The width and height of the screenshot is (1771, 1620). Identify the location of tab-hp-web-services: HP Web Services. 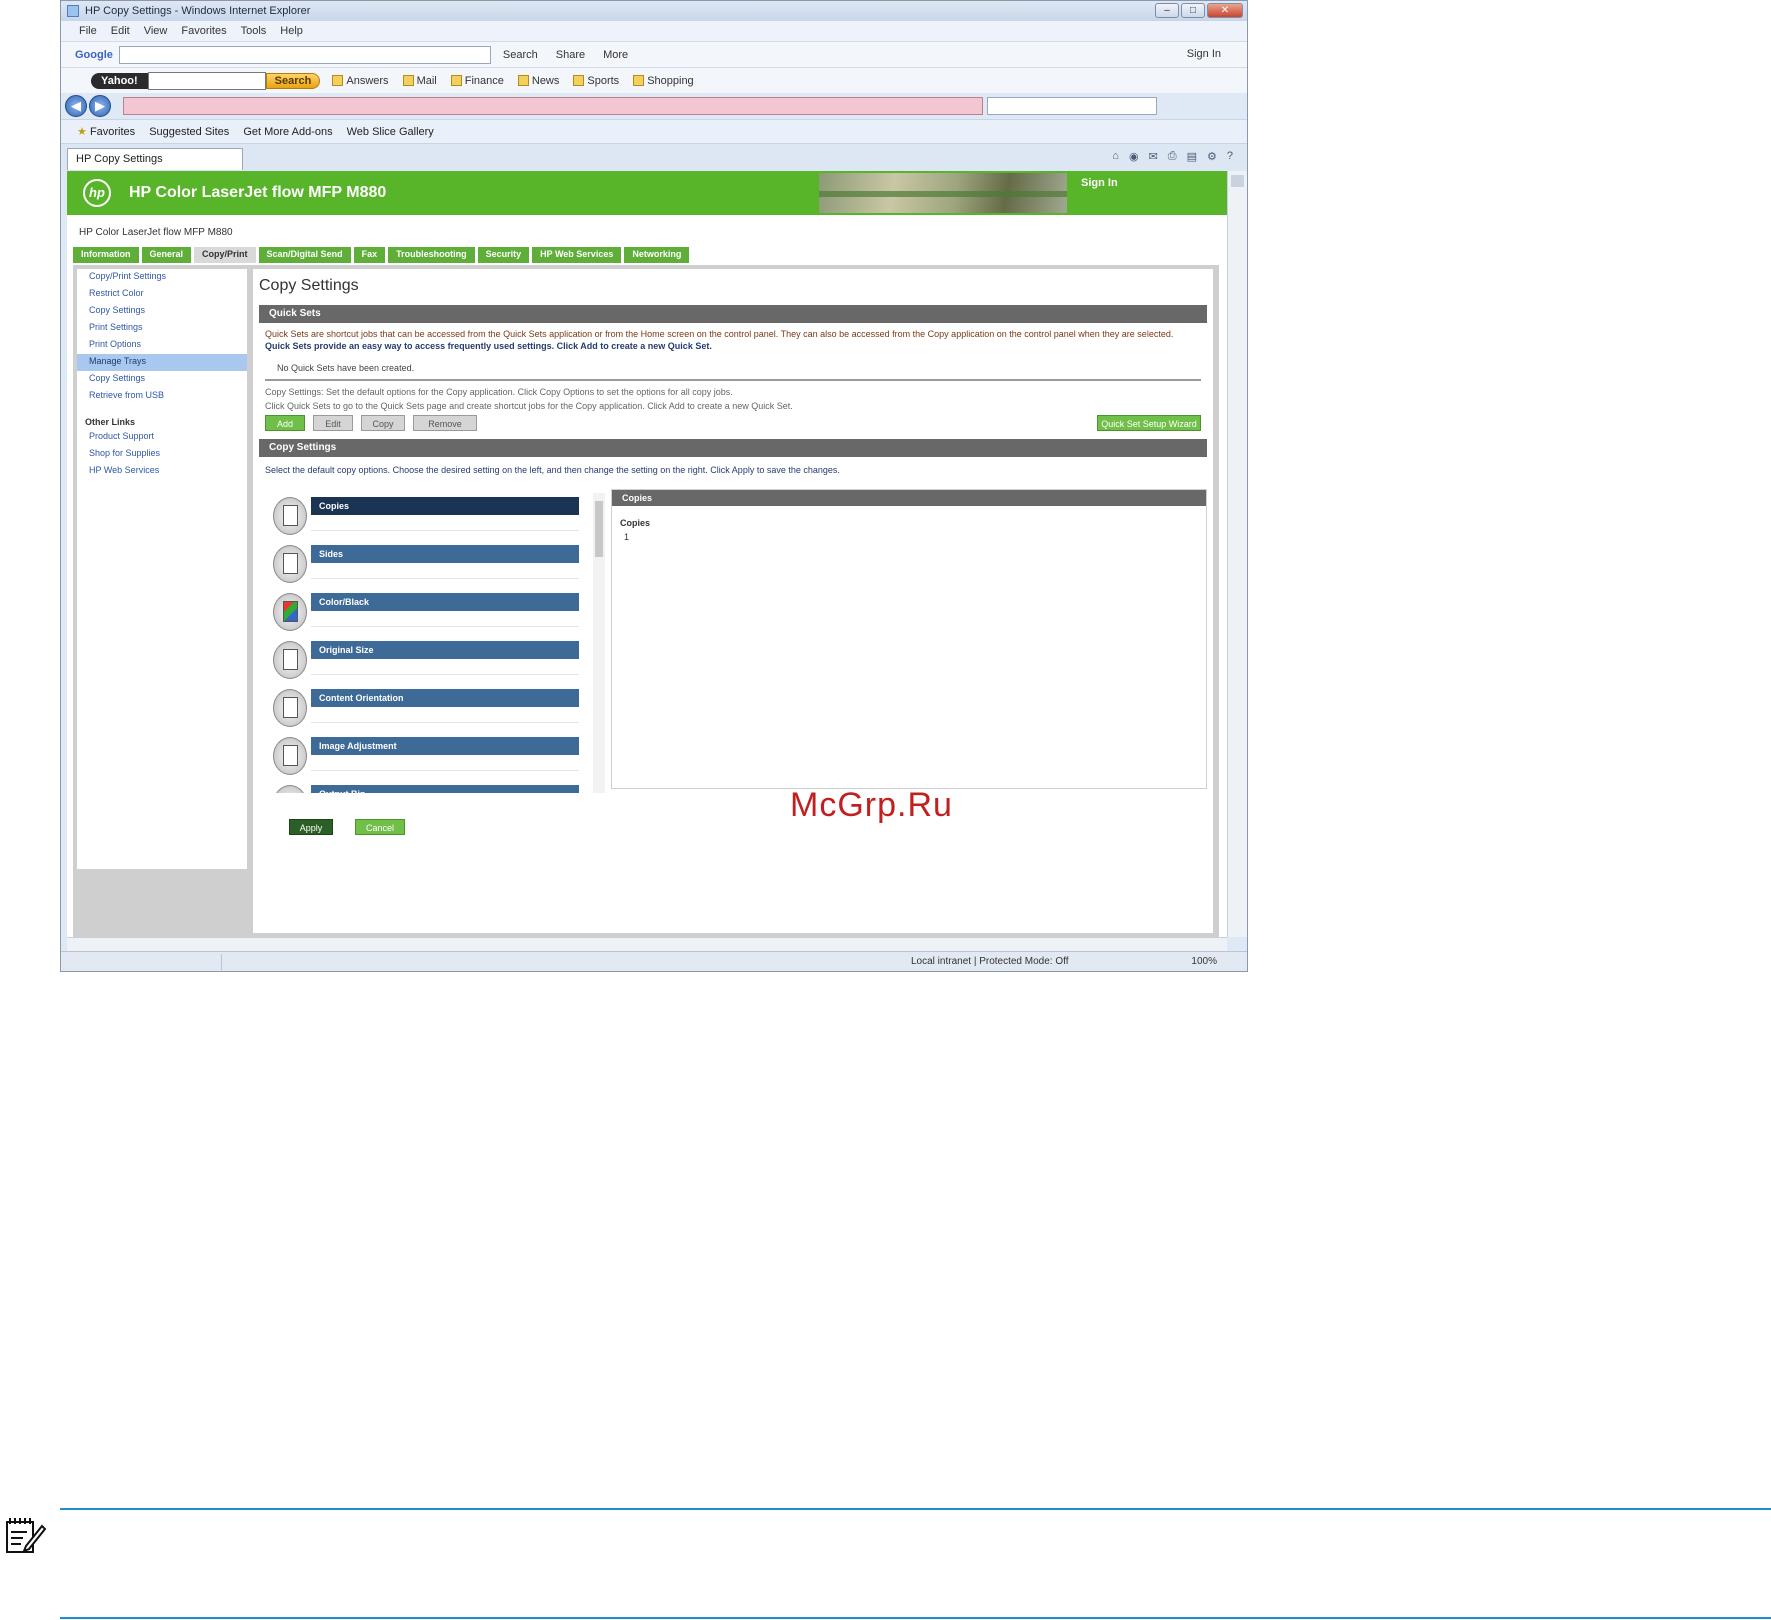
(577, 255).